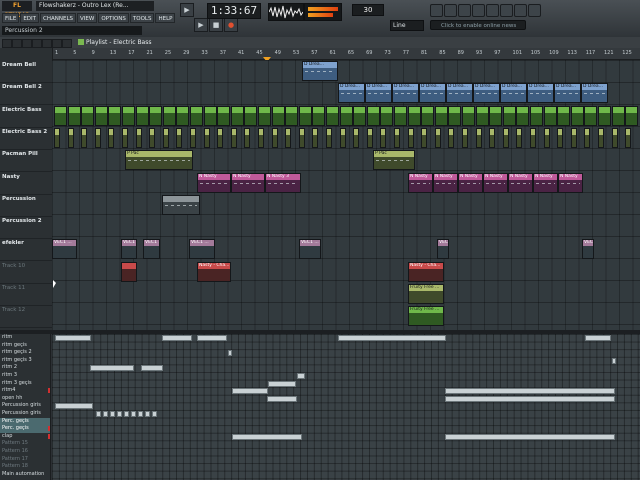 Image resolution: width=640 pixels, height=480 pixels. Describe the element at coordinates (201, 25) in the screenshot. I see `play-button: ▶` at that location.